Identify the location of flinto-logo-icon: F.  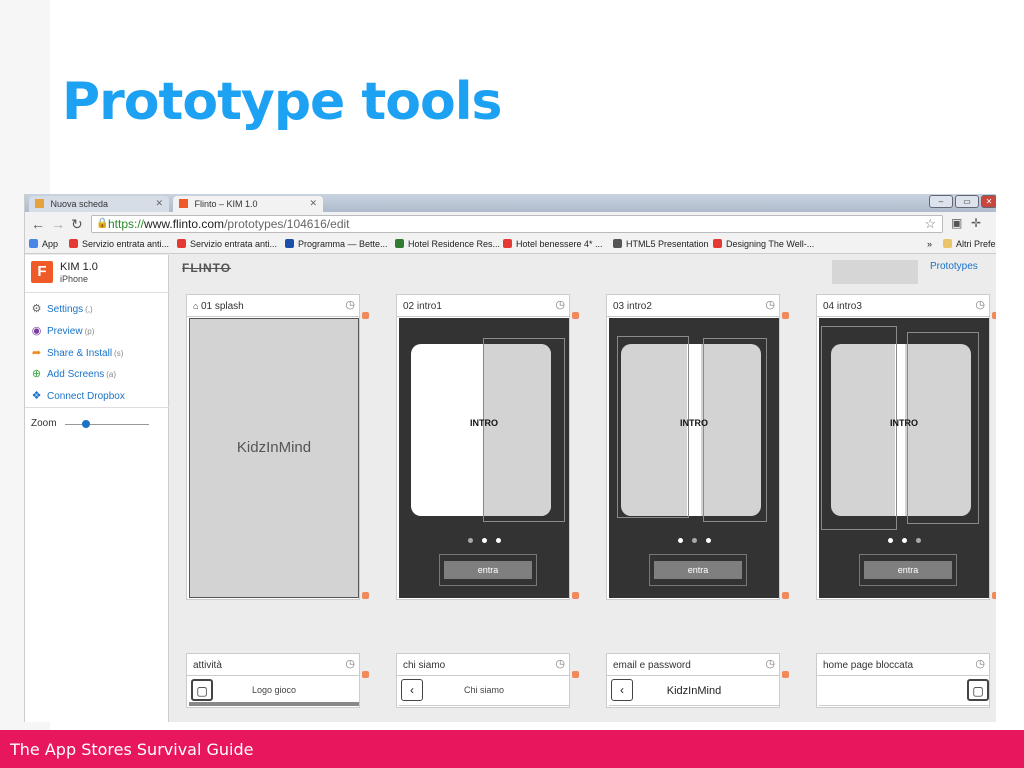
(42, 272).